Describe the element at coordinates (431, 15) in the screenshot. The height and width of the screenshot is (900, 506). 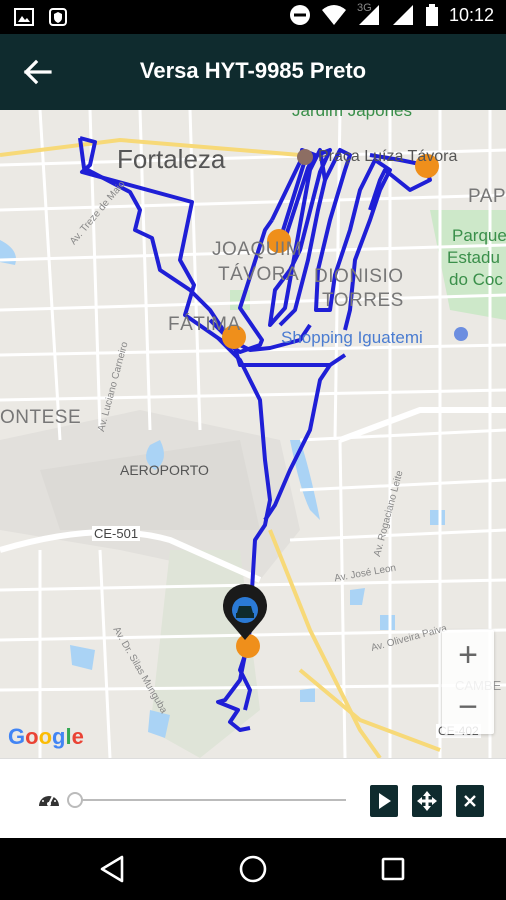
I see `battery-icon` at that location.